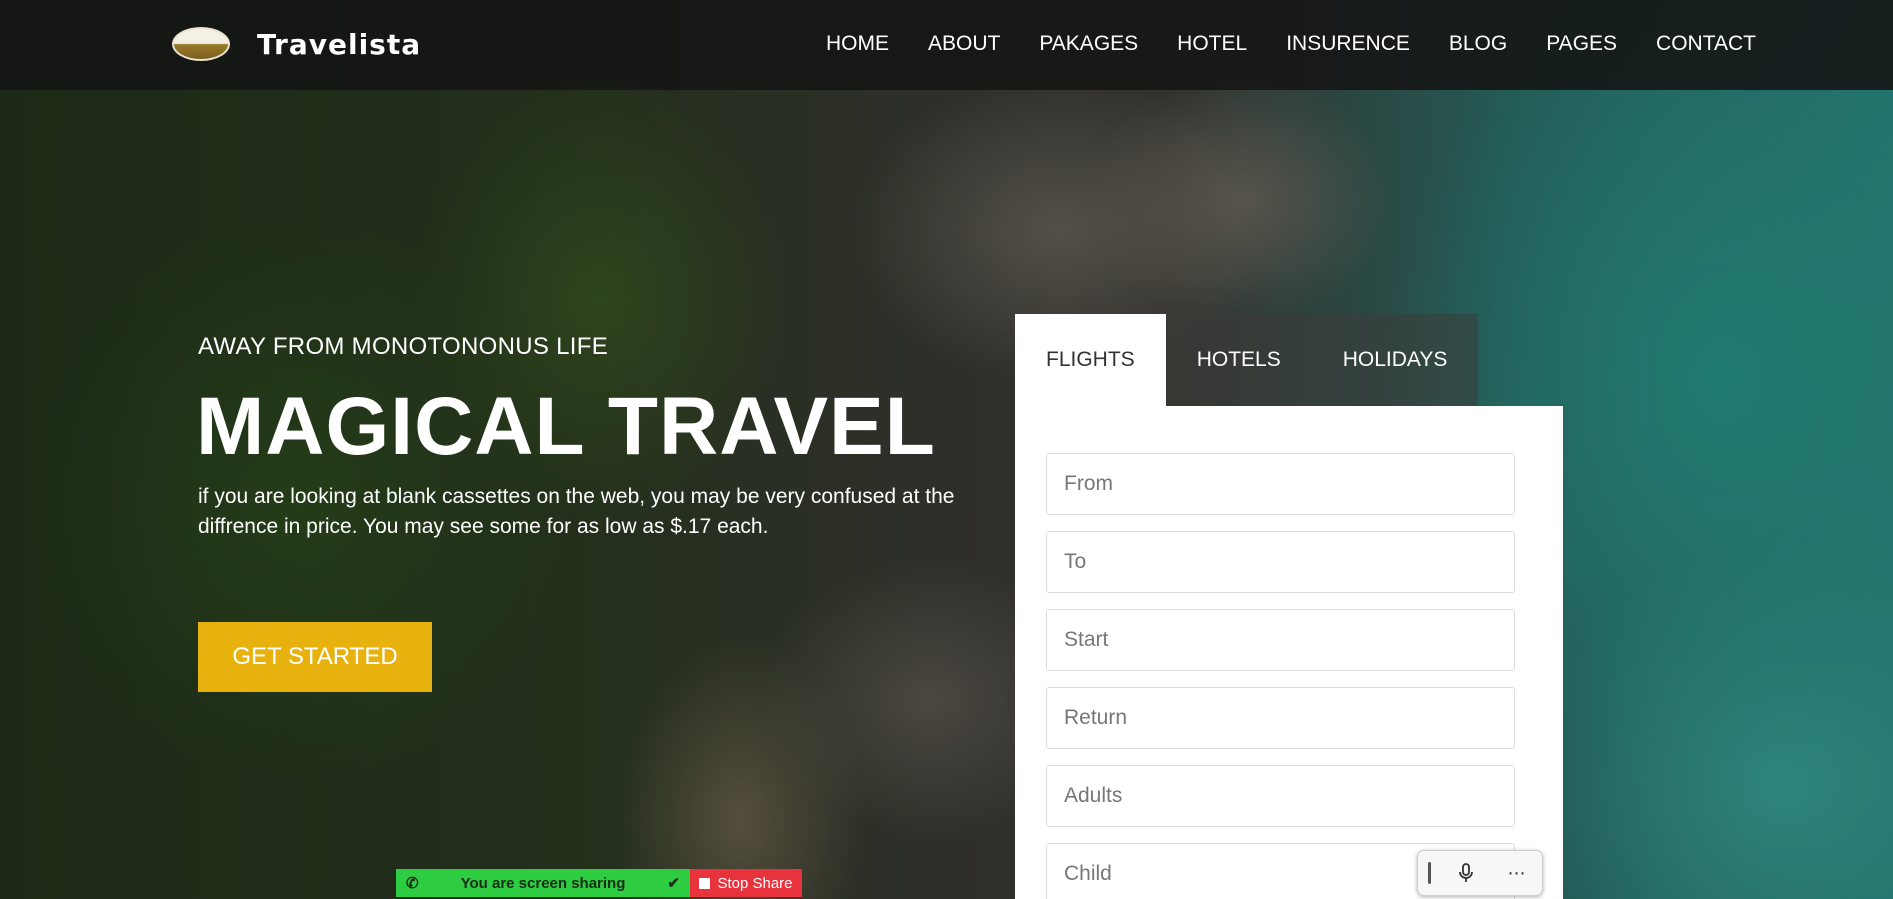 The height and width of the screenshot is (899, 1893). I want to click on start-date-input, so click(1280, 640).